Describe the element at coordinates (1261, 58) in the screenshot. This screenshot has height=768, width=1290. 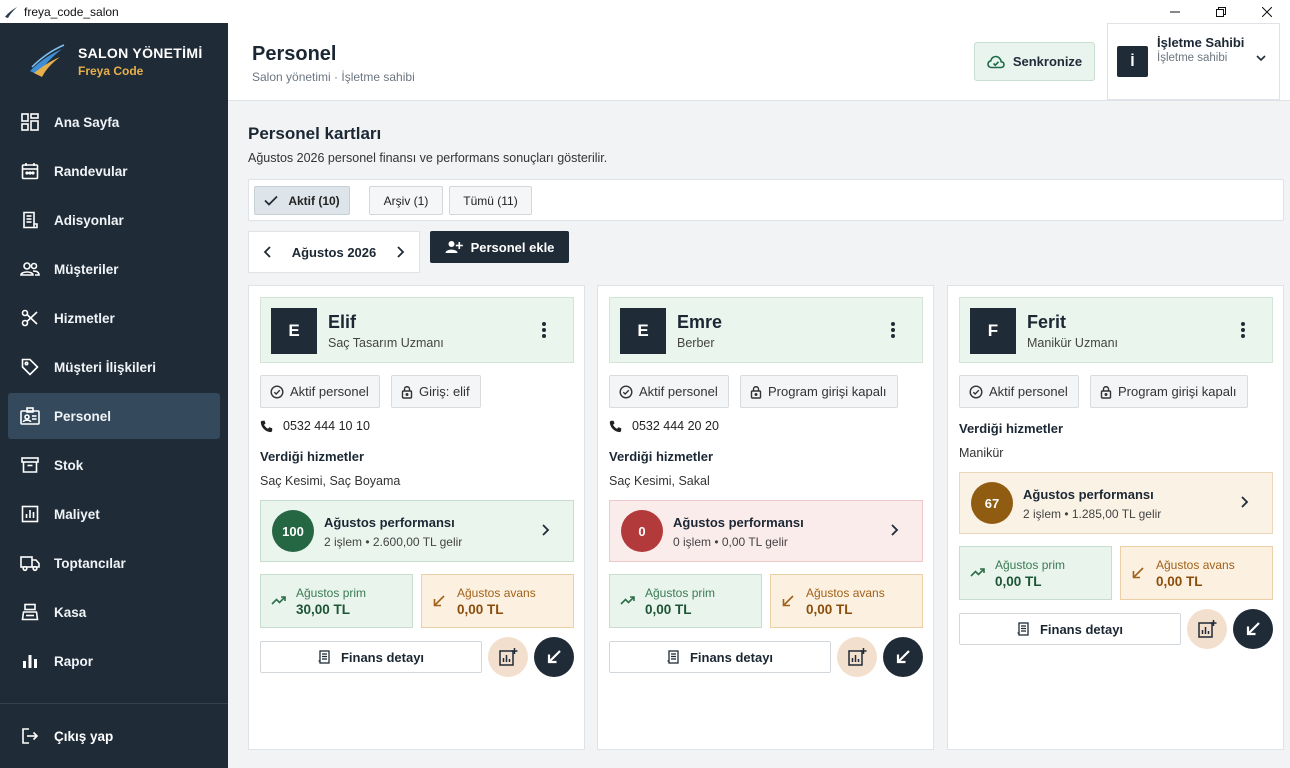
I see `chevron-down-icon` at that location.